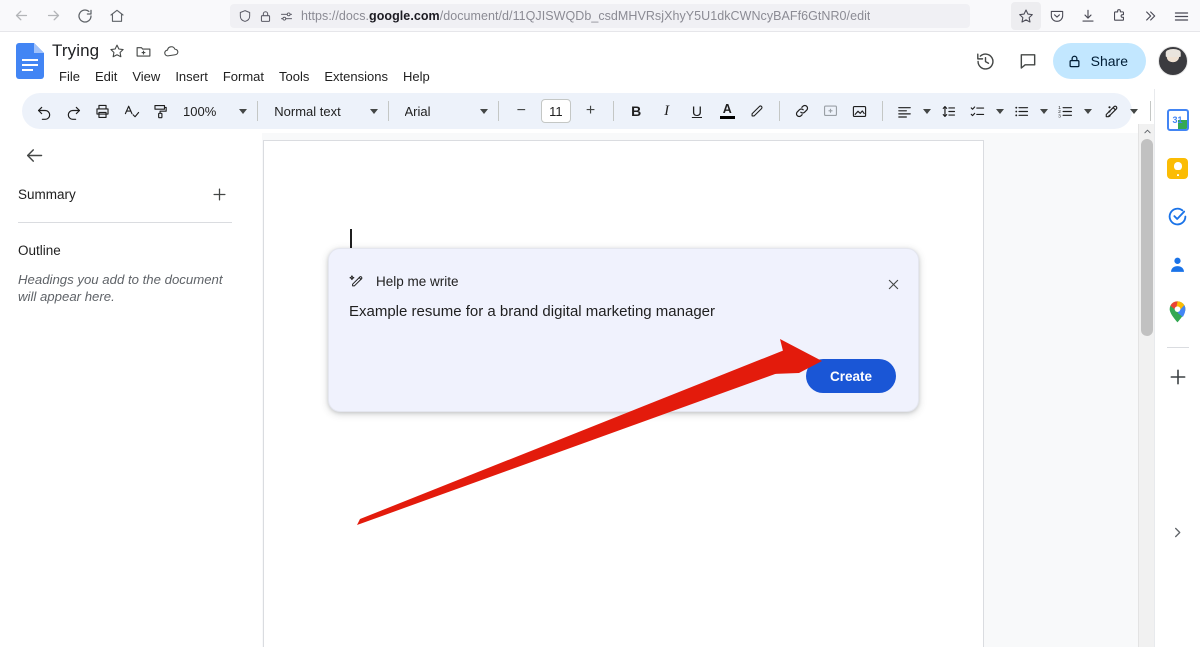 The width and height of the screenshot is (1200, 647). What do you see at coordinates (696, 111) in the screenshot?
I see `underline-button: U` at bounding box center [696, 111].